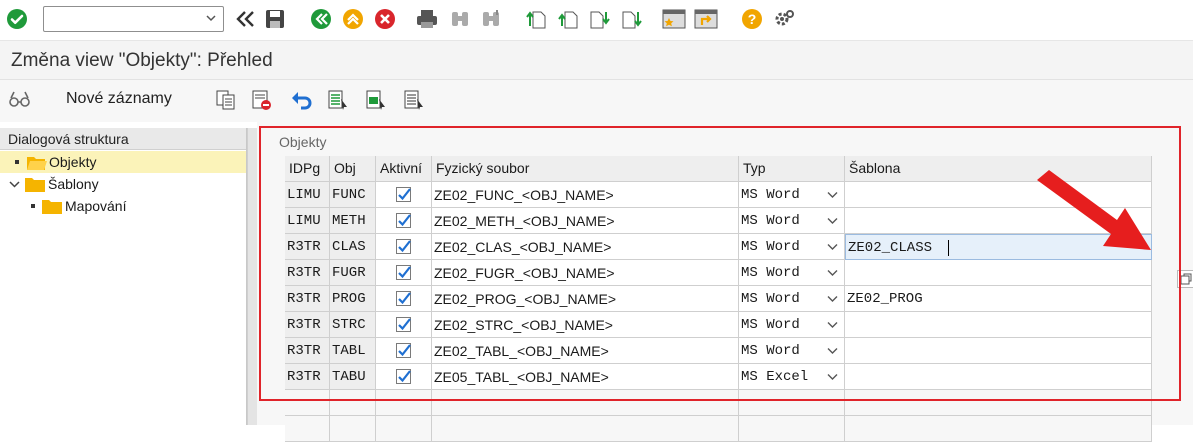  What do you see at coordinates (784, 19) in the screenshot?
I see `settings-icon` at bounding box center [784, 19].